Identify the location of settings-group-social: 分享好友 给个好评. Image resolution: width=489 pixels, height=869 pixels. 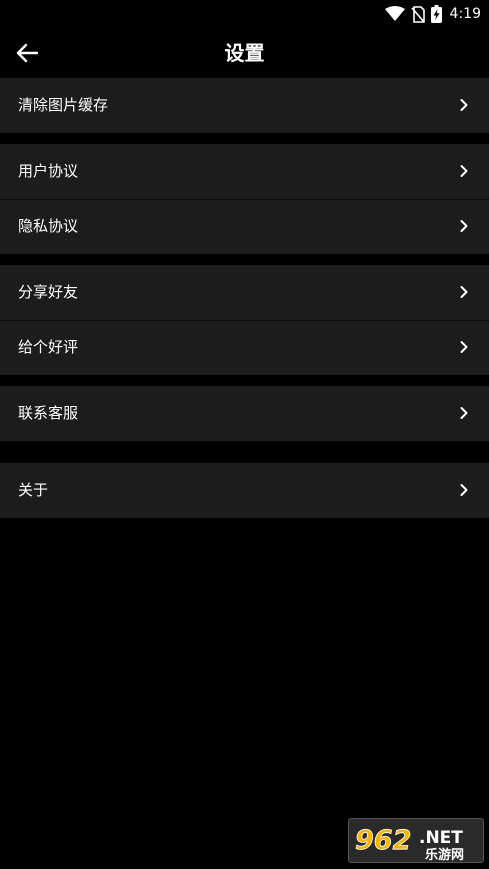
(244, 320).